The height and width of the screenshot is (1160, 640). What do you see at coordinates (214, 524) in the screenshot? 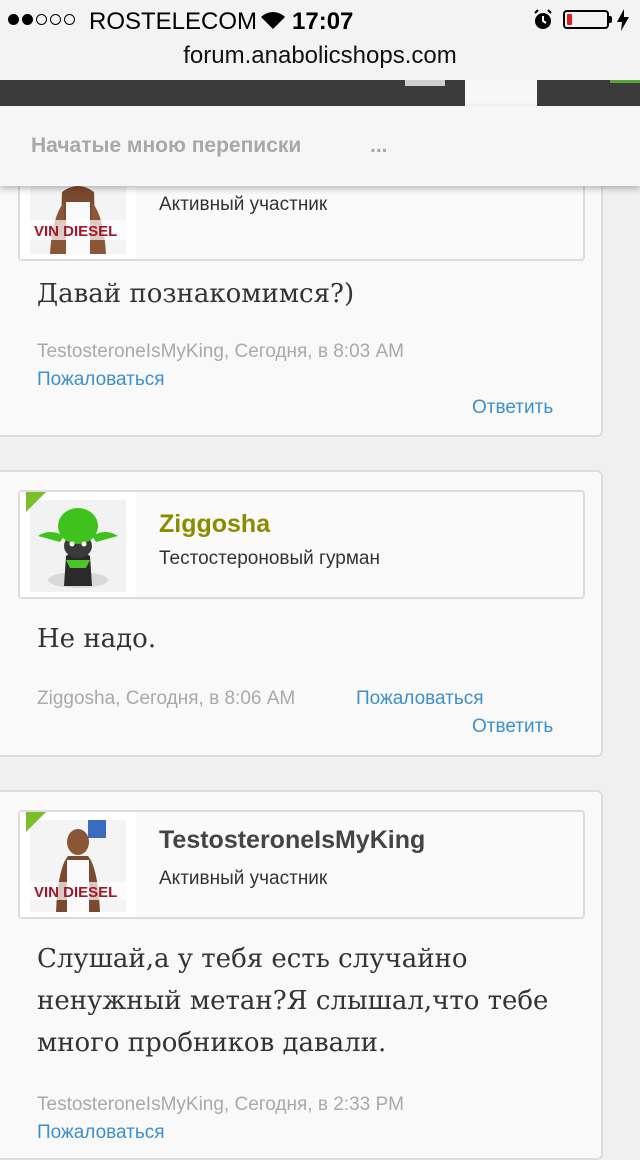
I see `username: Ziggosha` at bounding box center [214, 524].